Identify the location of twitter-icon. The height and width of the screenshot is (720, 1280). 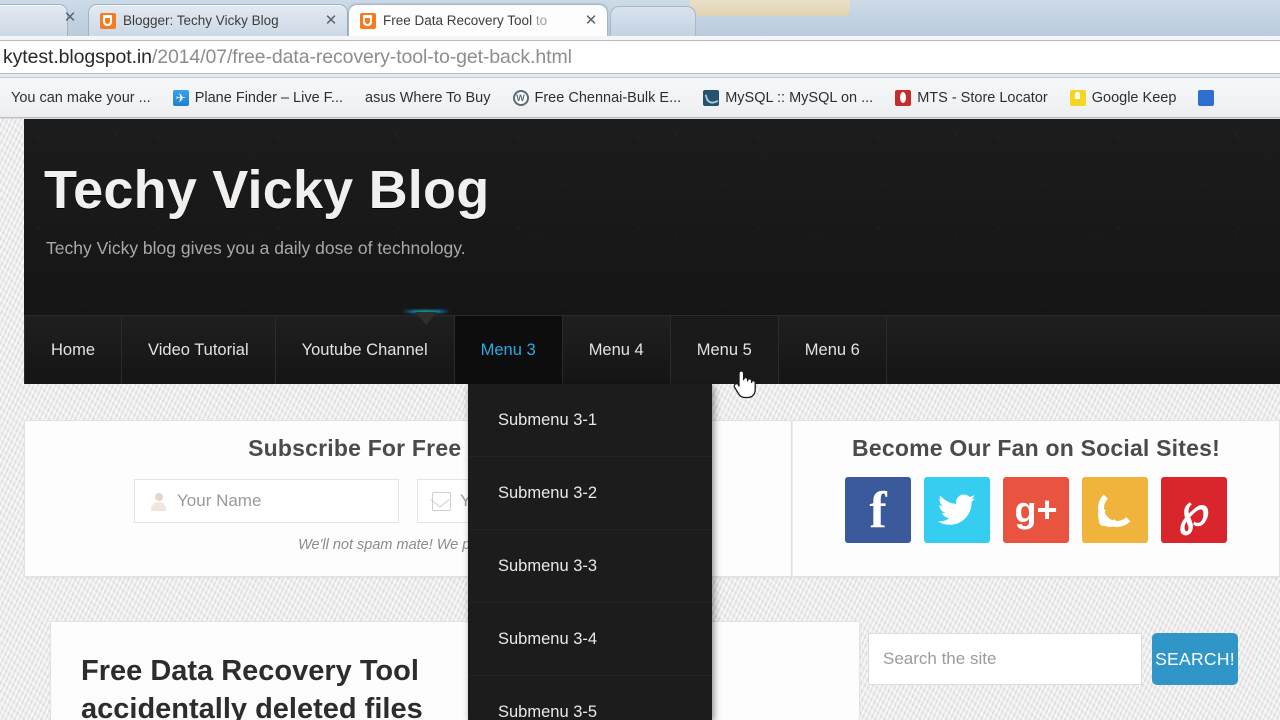
(957, 510).